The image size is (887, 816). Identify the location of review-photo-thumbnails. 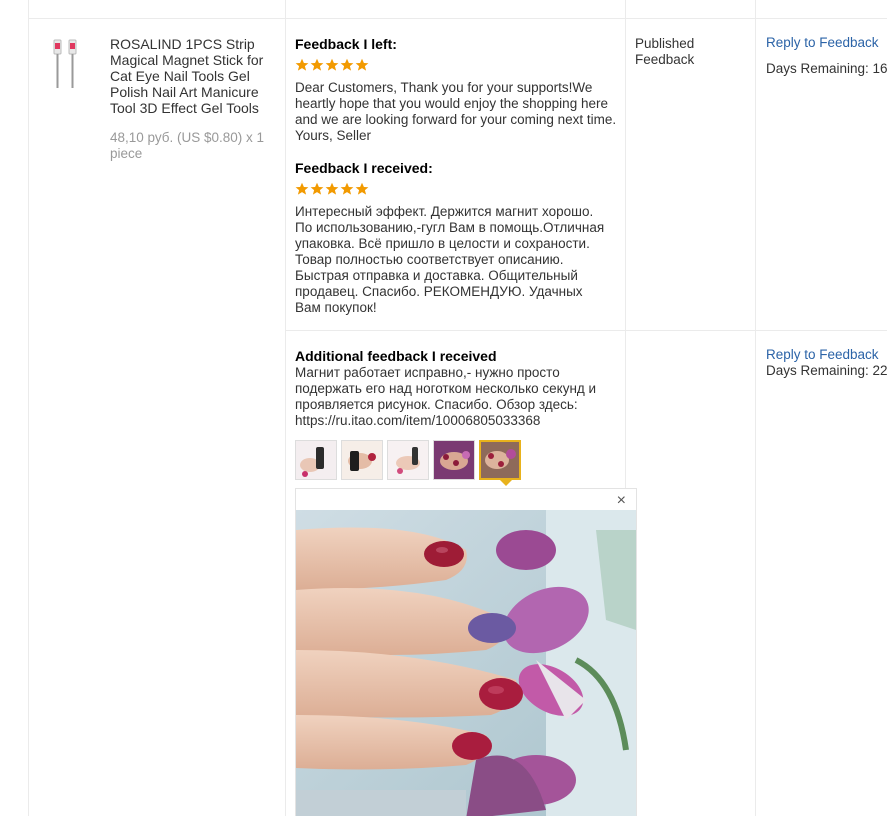
(408, 460).